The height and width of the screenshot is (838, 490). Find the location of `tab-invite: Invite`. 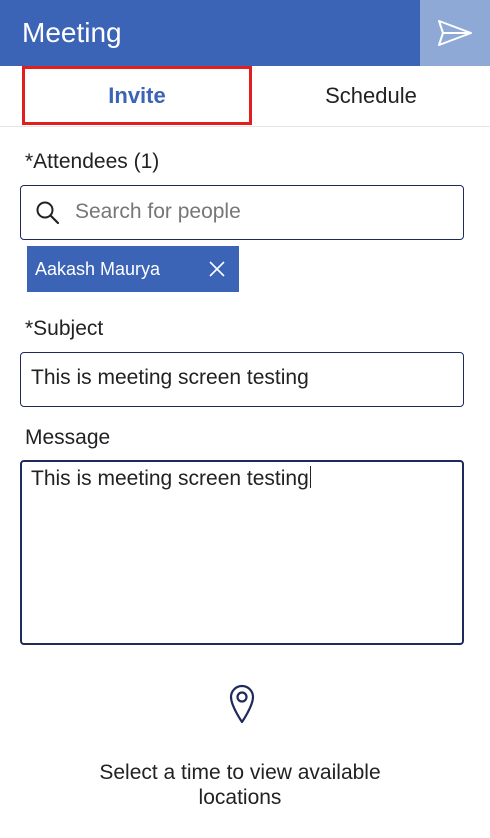

tab-invite: Invite is located at coordinates (137, 95).